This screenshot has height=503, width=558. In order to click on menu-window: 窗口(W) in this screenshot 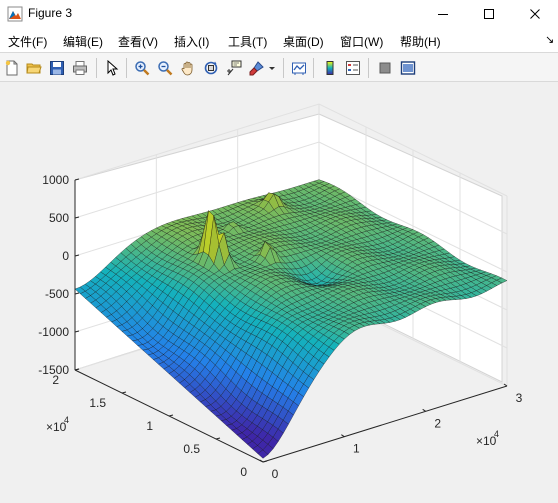, I will do `click(361, 41)`.